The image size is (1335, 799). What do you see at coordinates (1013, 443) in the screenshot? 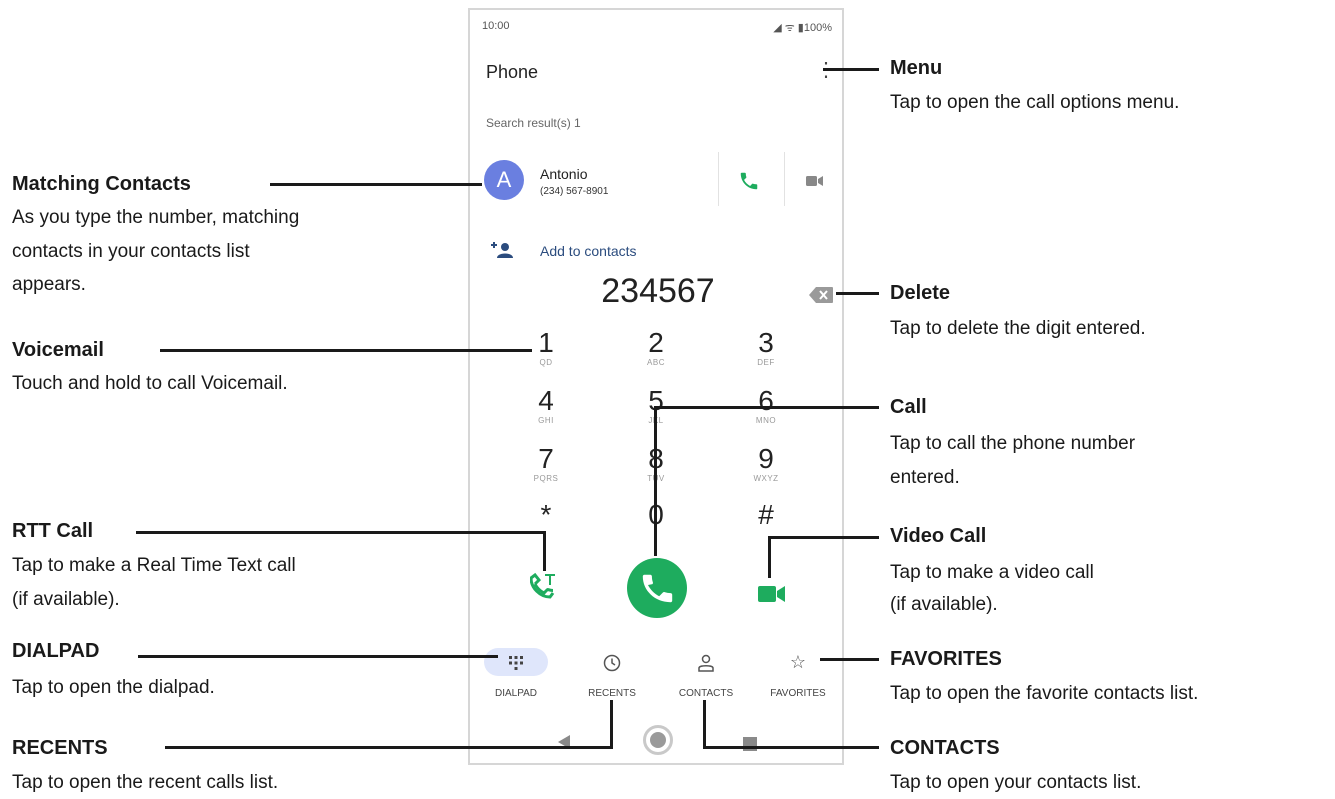
I see `callout-call-desc-1: Tap to call the phone number` at bounding box center [1013, 443].